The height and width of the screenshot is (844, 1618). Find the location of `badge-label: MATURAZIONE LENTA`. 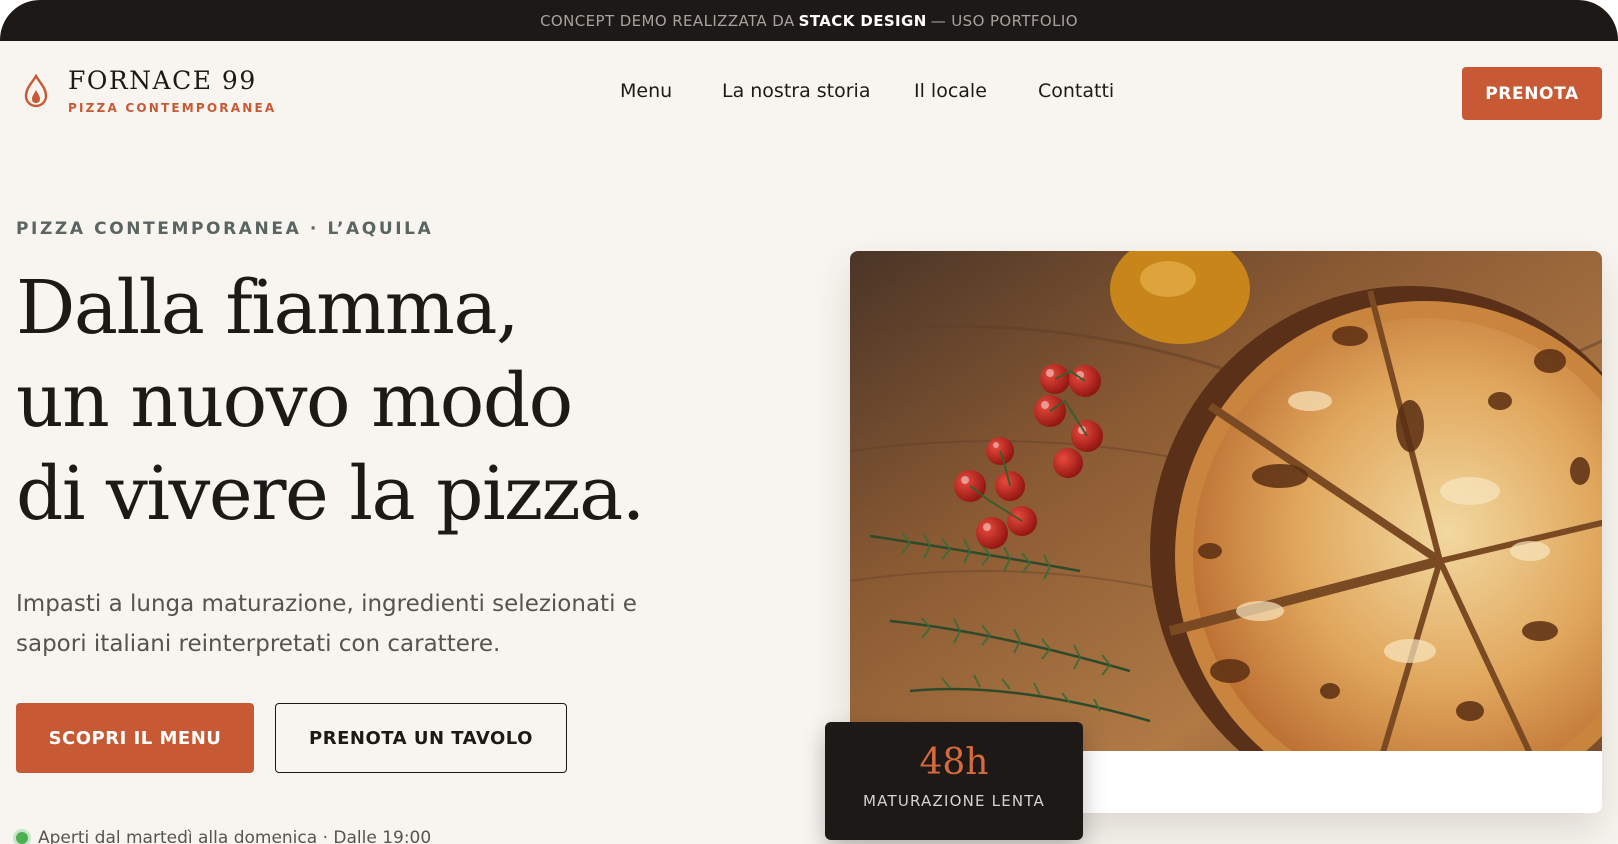

badge-label: MATURAZIONE LENTA is located at coordinates (954, 801).